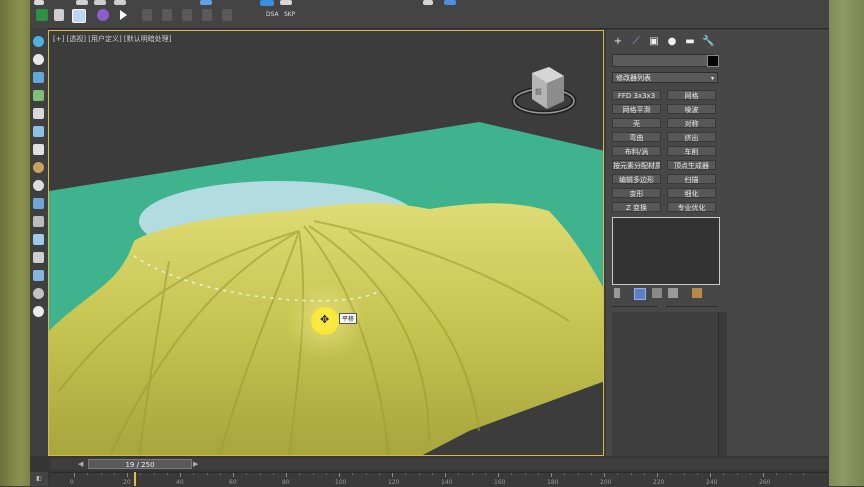 The width and height of the screenshot is (864, 487). I want to click on modifier-button: 网格, so click(691, 95).